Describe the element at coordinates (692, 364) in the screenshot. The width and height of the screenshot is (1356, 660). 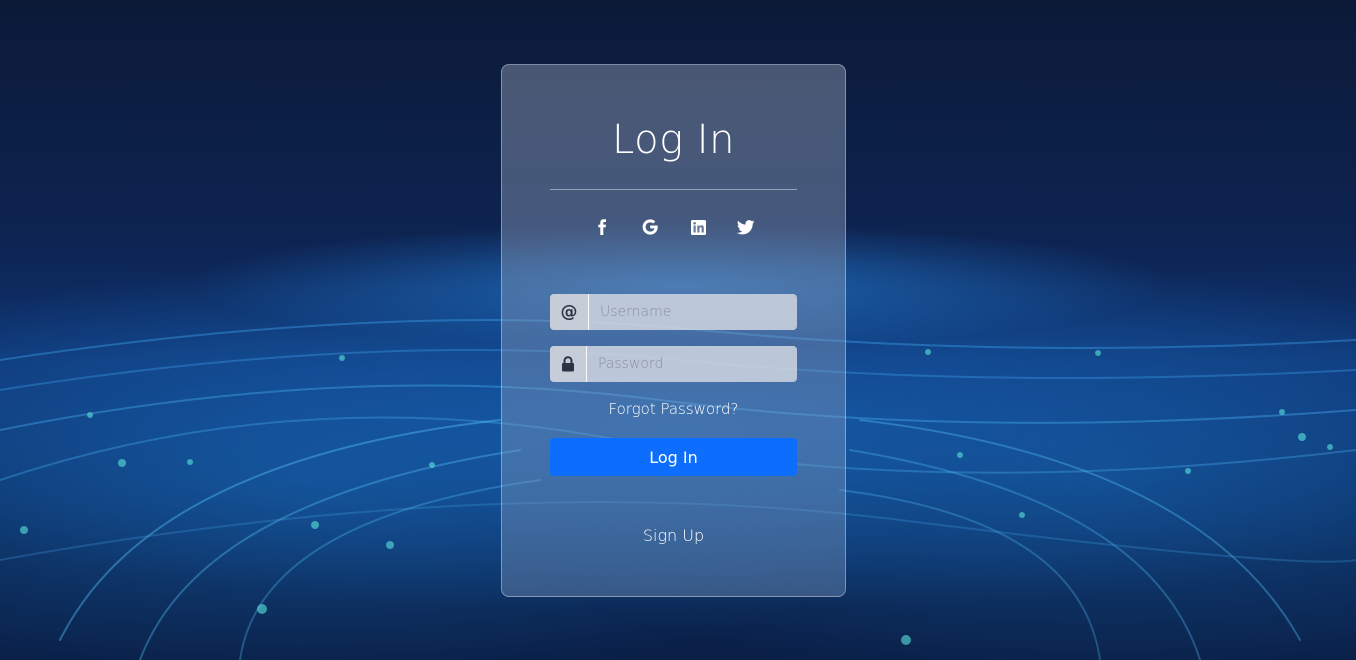
I see `password-input` at that location.